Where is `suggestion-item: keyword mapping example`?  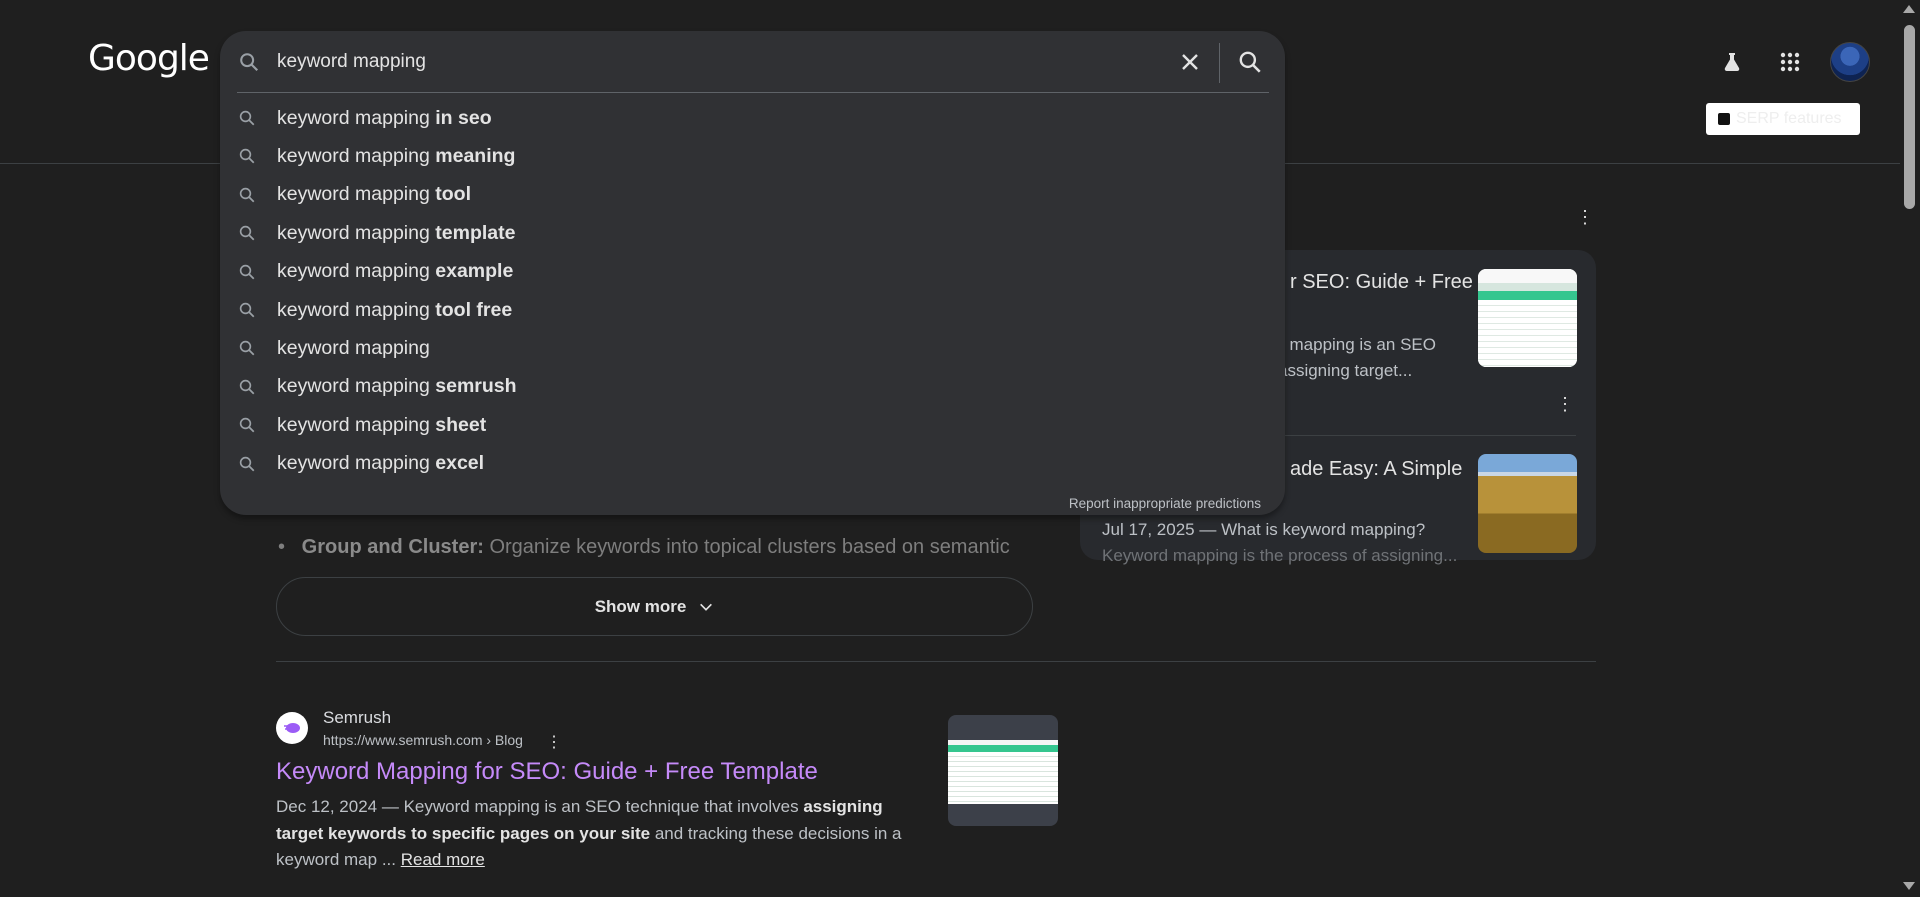
suggestion-item: keyword mapping example is located at coordinates (752, 272).